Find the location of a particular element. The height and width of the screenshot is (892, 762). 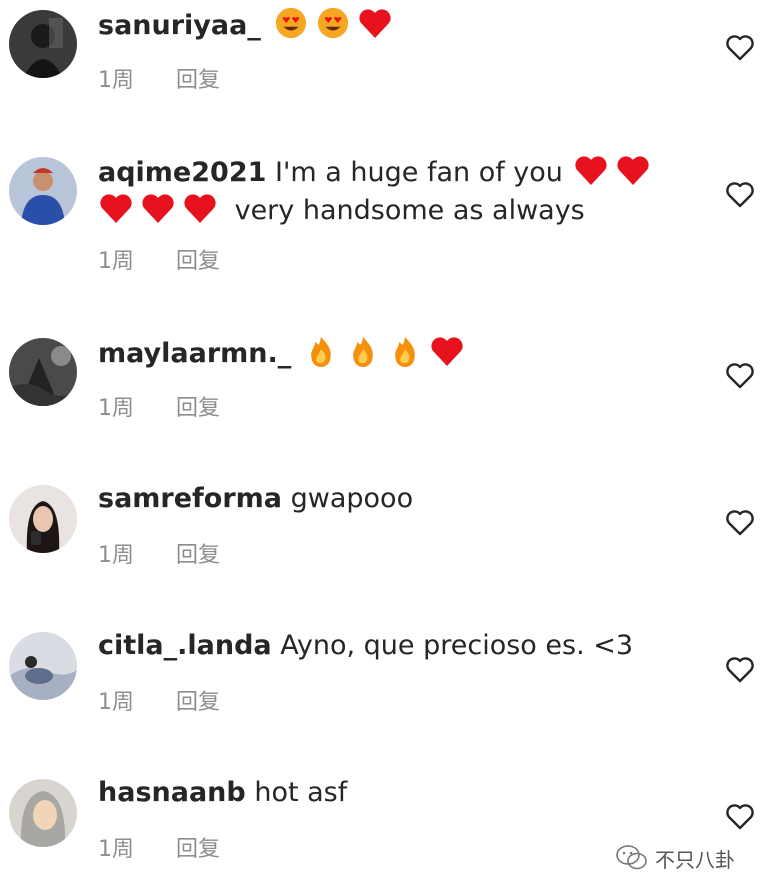

watermark: 不只八卦 is located at coordinates (675, 858).